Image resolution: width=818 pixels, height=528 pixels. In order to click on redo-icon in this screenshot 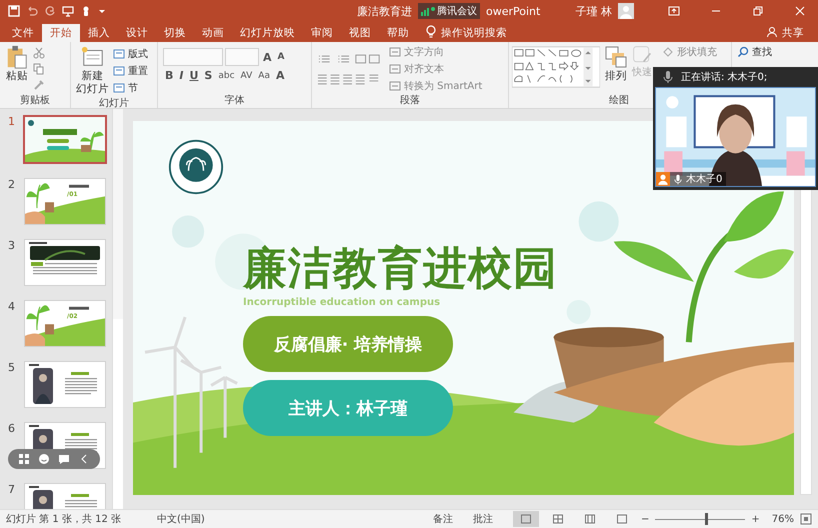, I will do `click(50, 11)`.